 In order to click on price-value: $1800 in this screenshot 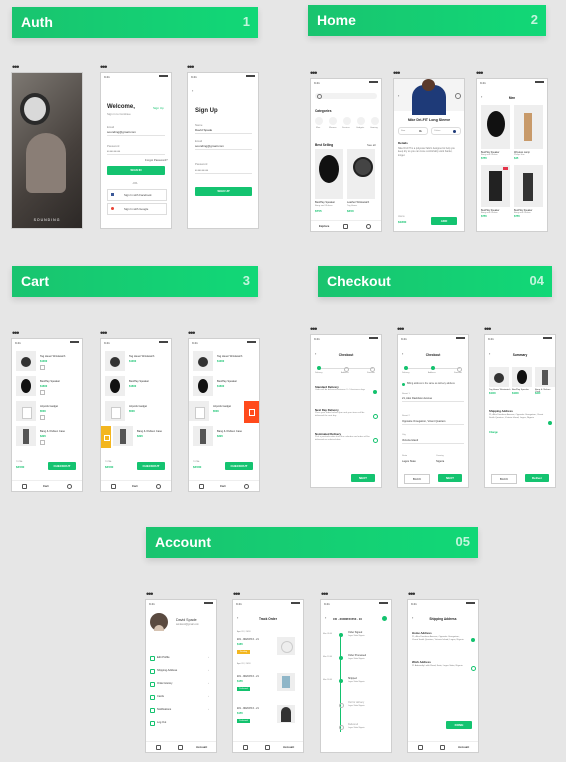, I will do `click(402, 222)`.